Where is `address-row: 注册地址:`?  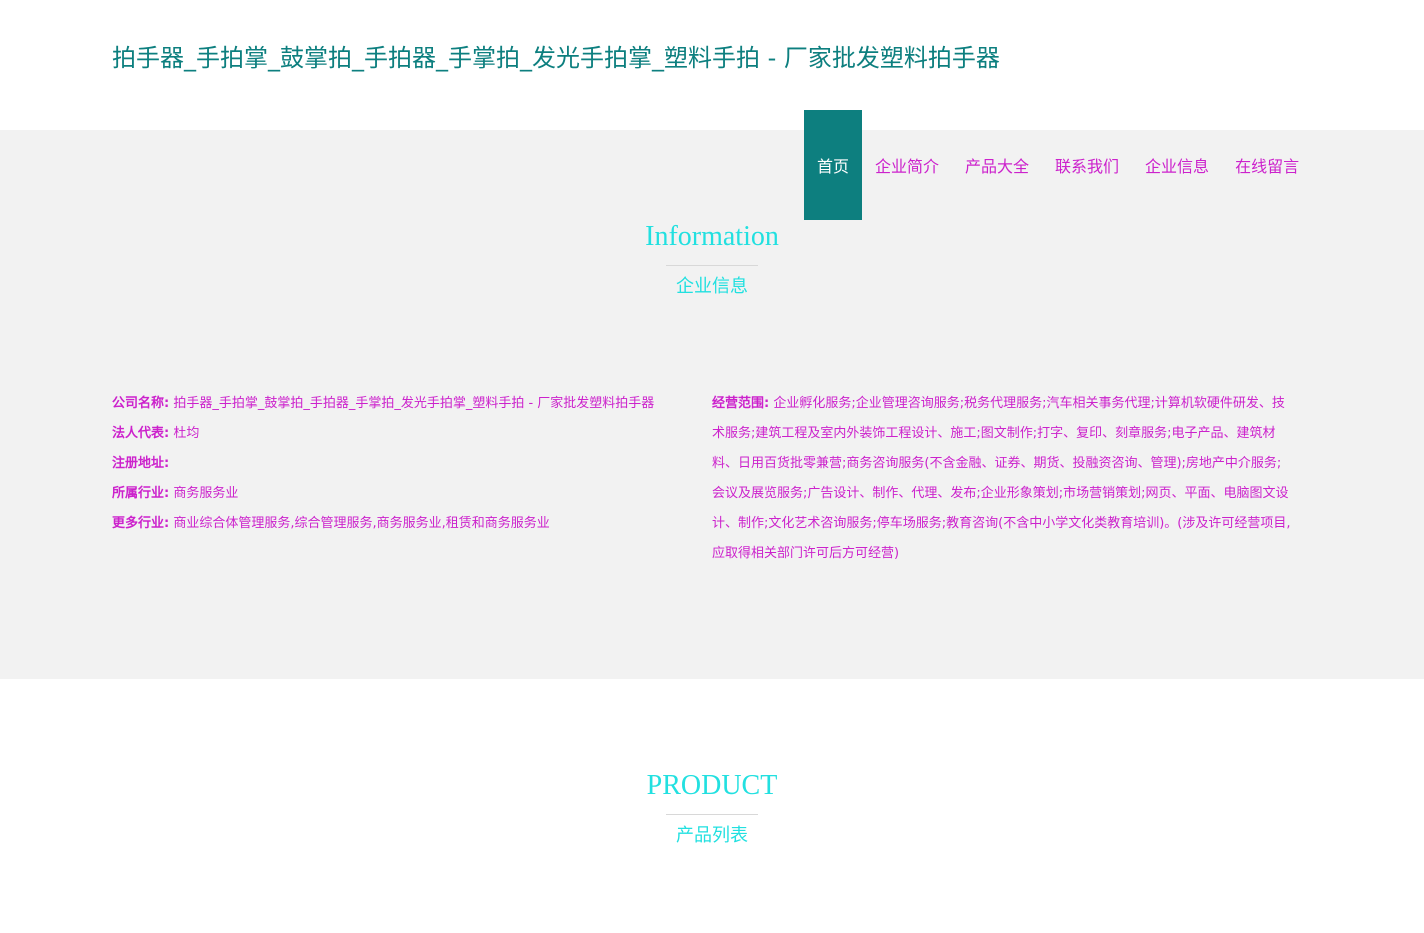 address-row: 注册地址: is located at coordinates (402, 464).